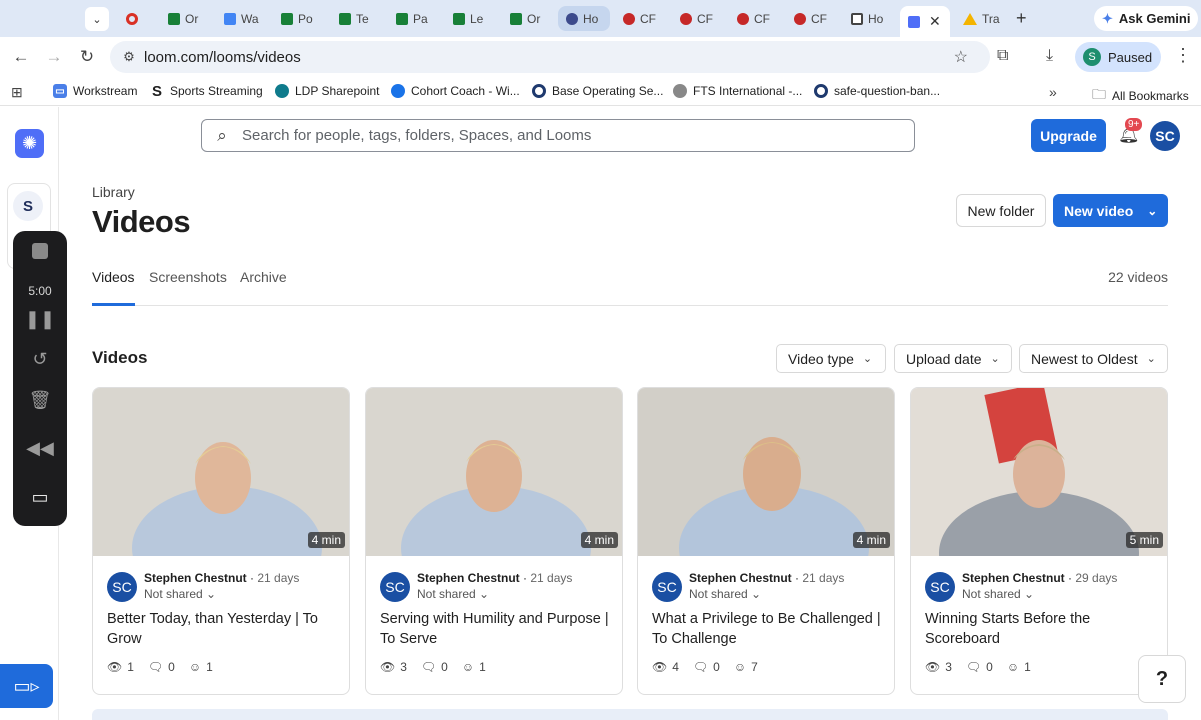 The image size is (1201, 720). What do you see at coordinates (87, 57) in the screenshot?
I see `reload-icon: ↻` at bounding box center [87, 57].